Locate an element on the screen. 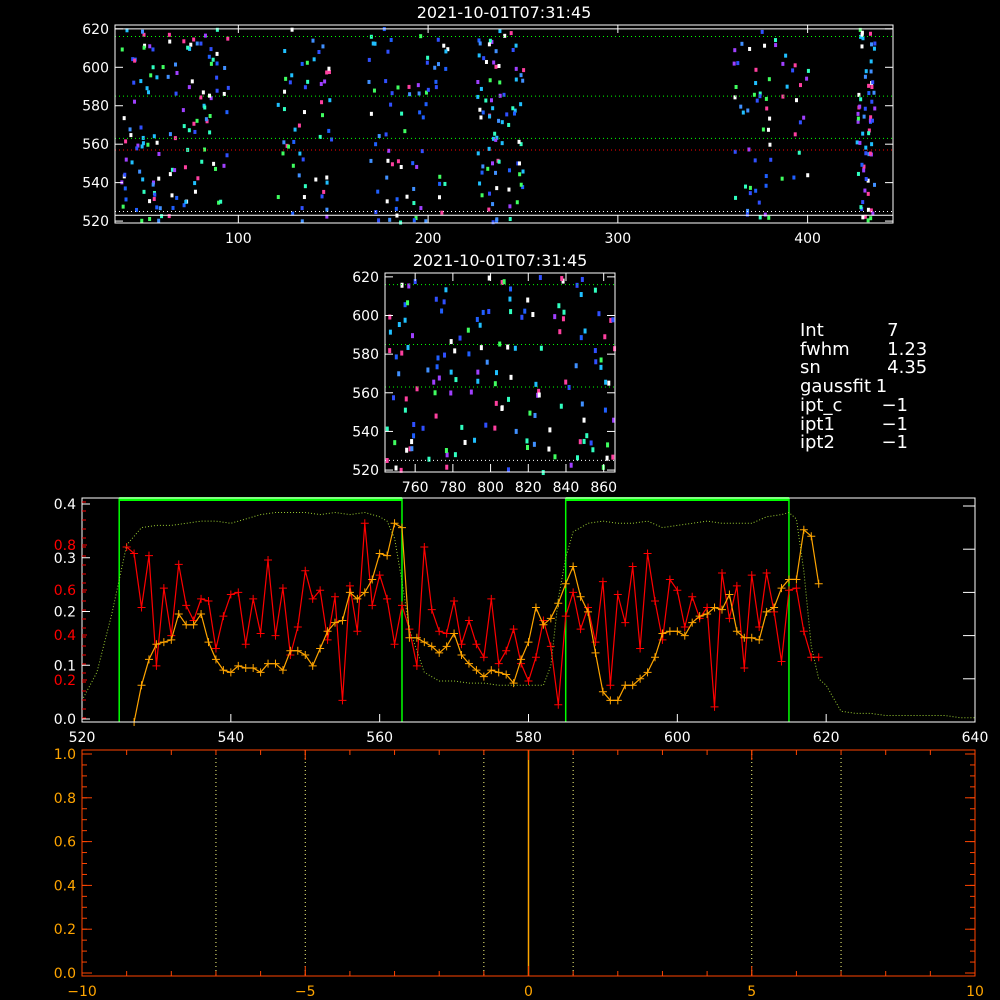 Image resolution: width=1000 pixels, height=1000 pixels. bottom-x-tick-label: −5 is located at coordinates (305, 992).